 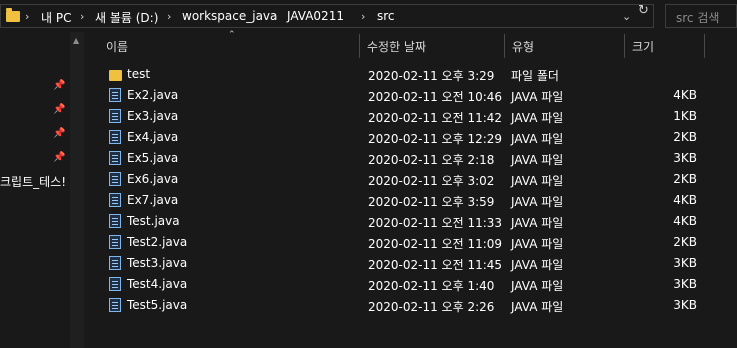 I want to click on search-placeholder: src 검색, so click(x=698, y=18).